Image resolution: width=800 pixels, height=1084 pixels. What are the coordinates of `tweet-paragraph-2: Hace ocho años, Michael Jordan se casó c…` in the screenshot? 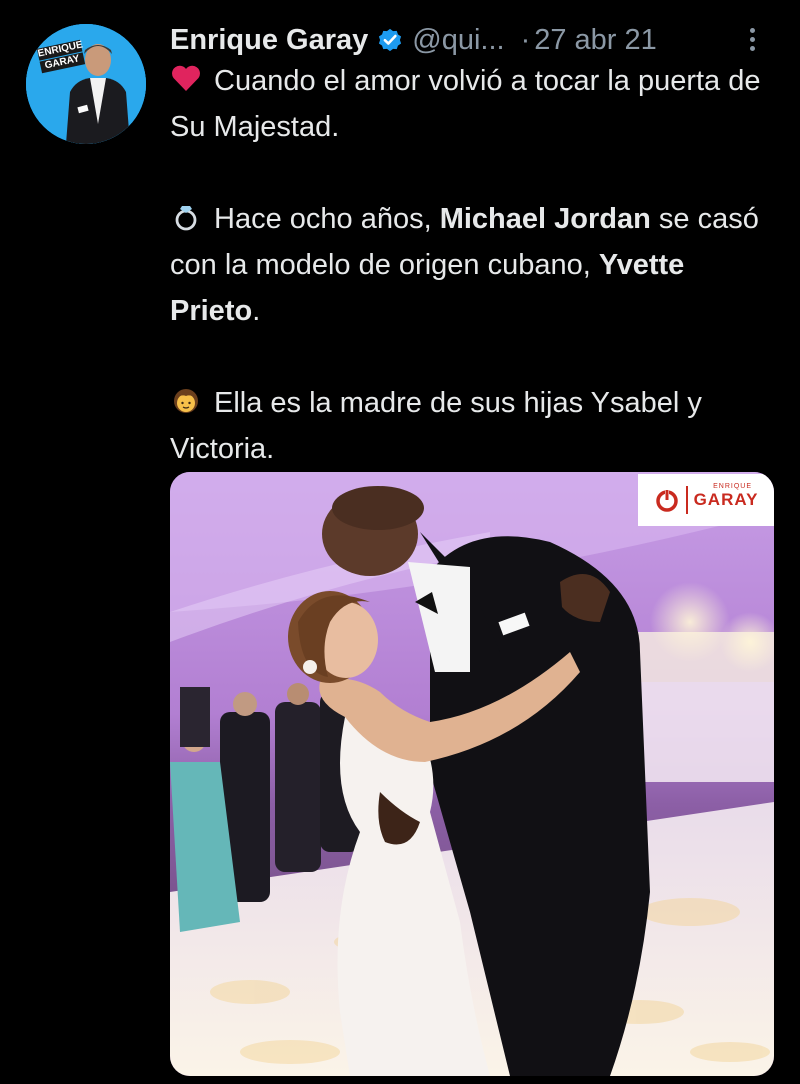 It's located at (476, 265).